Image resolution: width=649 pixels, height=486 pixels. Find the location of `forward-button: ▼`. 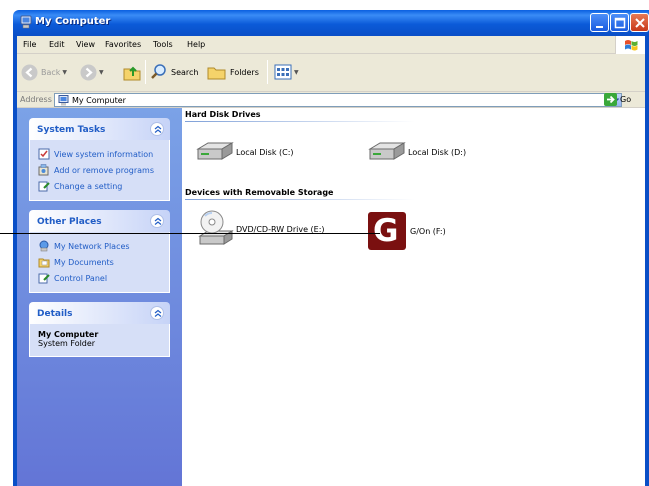

forward-button: ▼ is located at coordinates (92, 72).